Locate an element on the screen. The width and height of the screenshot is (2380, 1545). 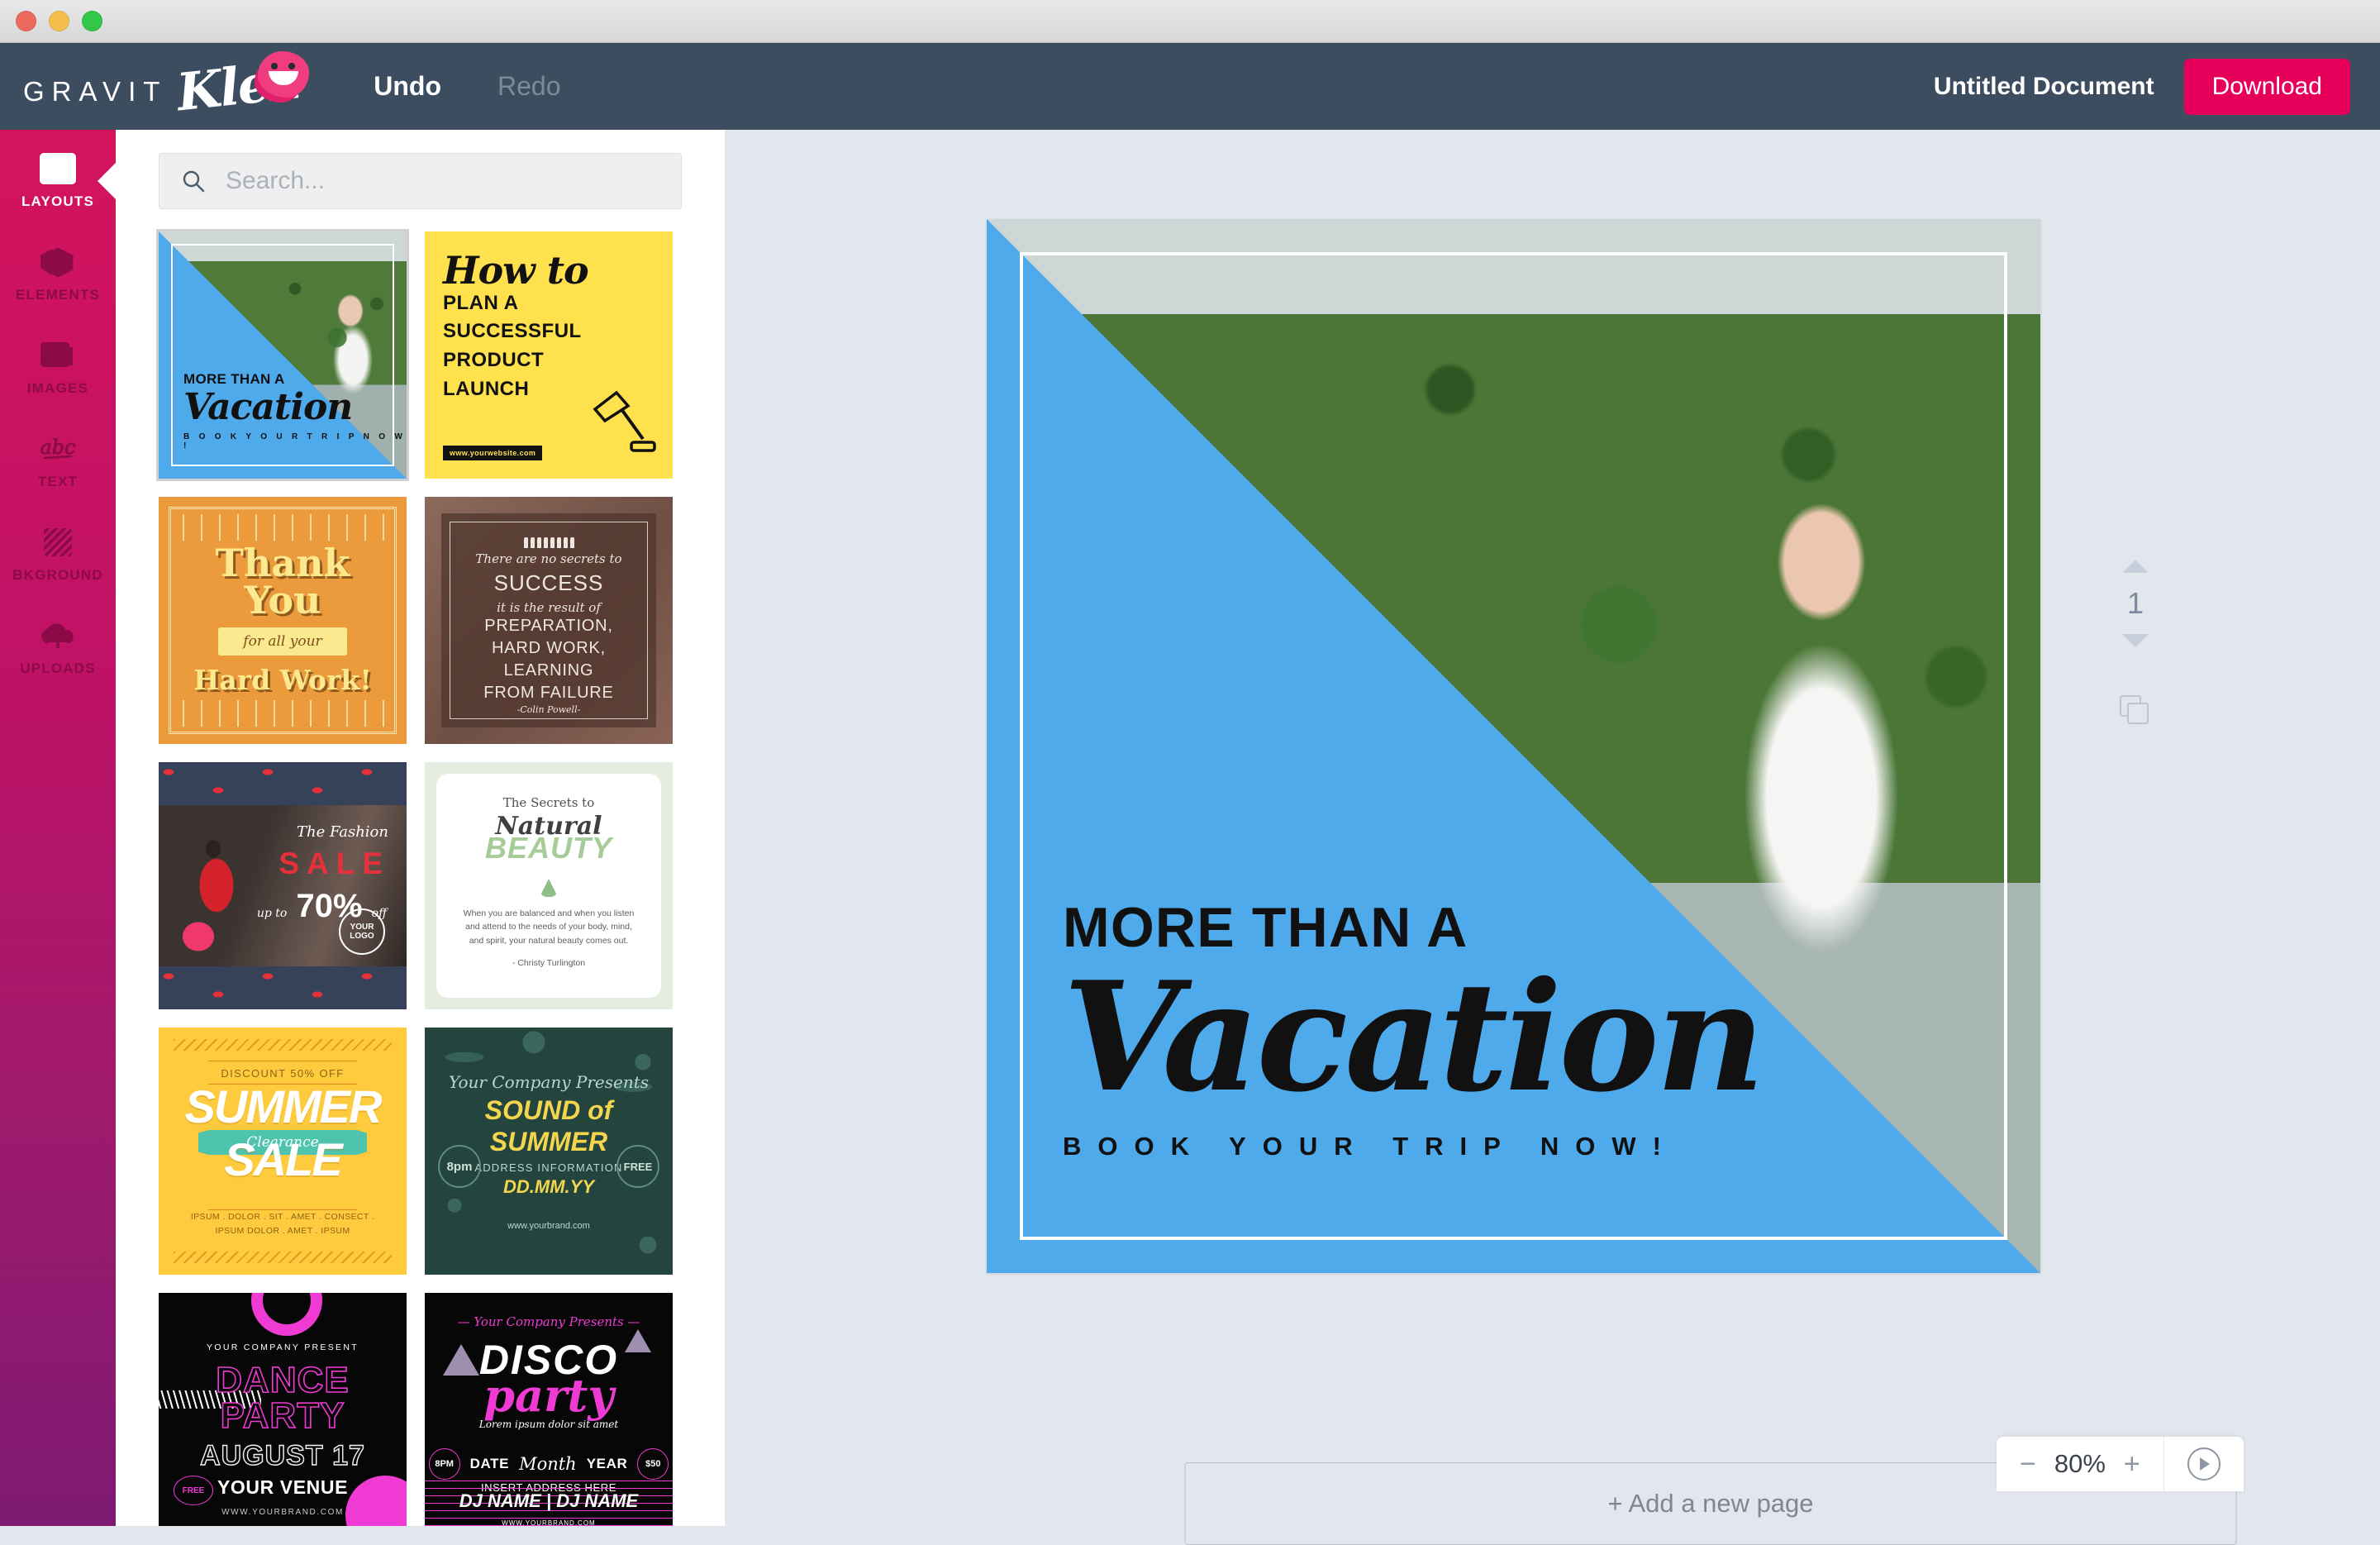
sidebar-item-layouts: LAYOUTS is located at coordinates (58, 181).